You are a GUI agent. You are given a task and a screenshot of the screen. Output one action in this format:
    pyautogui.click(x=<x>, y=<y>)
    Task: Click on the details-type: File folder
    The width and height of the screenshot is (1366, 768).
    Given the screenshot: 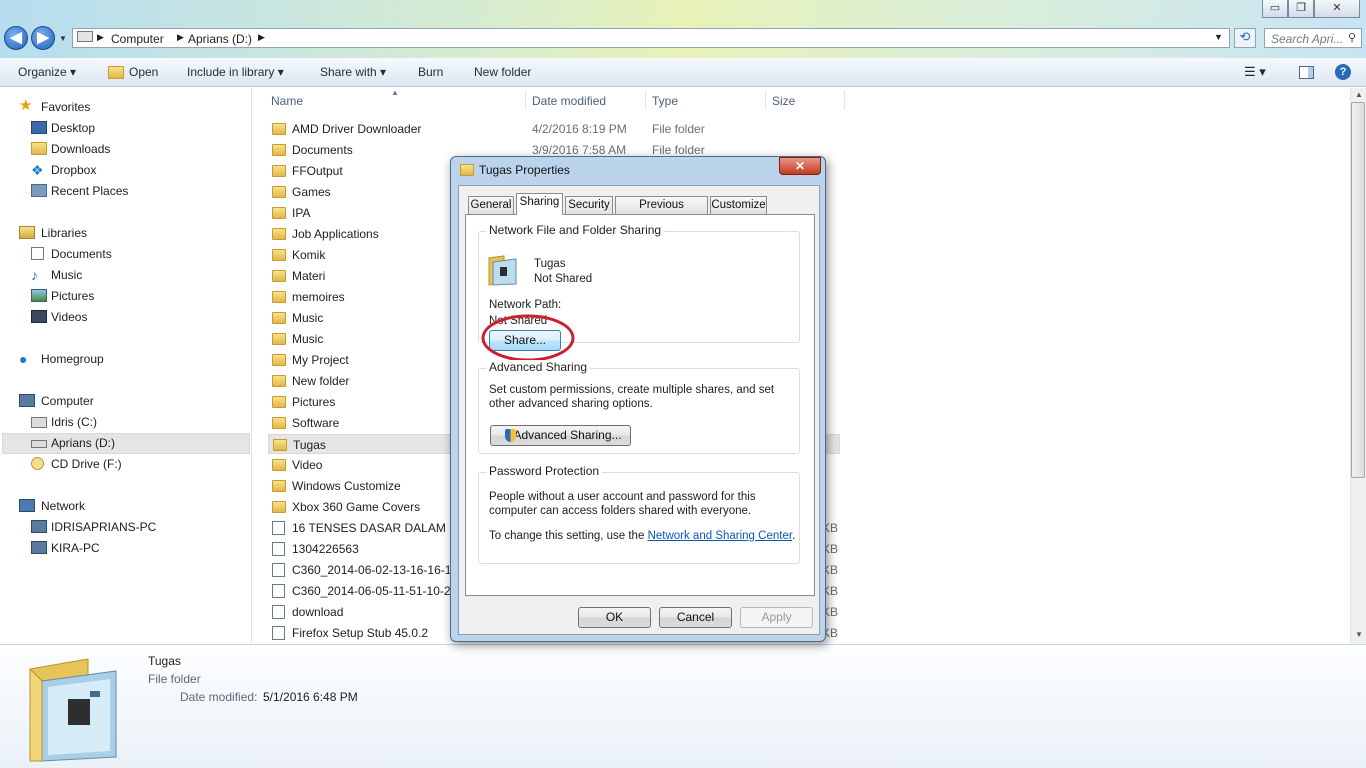 What is the action you would take?
    pyautogui.click(x=174, y=679)
    